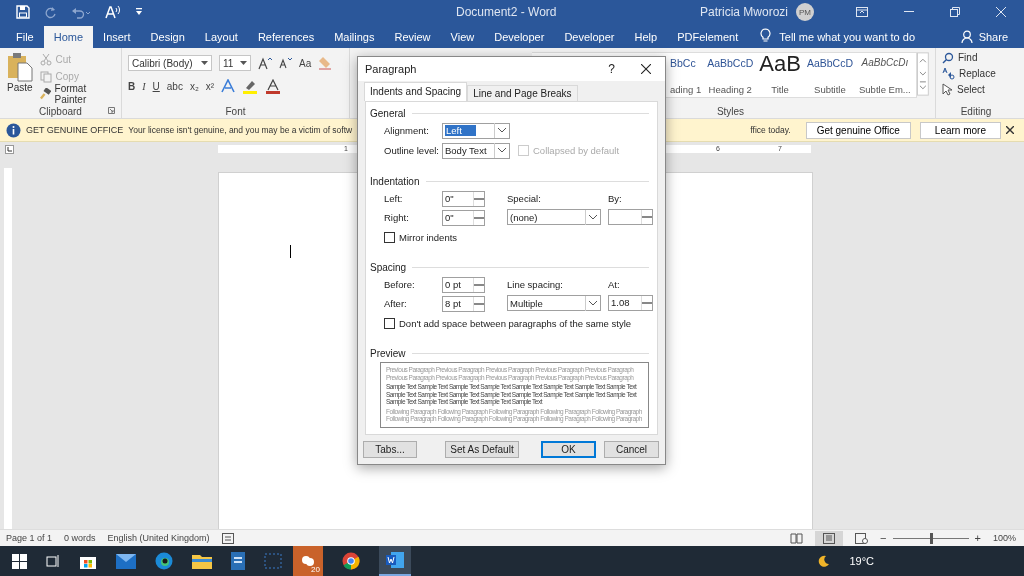 The width and height of the screenshot is (1024, 576). What do you see at coordinates (770, 130) in the screenshot?
I see `infobar-message: ffice today.` at bounding box center [770, 130].